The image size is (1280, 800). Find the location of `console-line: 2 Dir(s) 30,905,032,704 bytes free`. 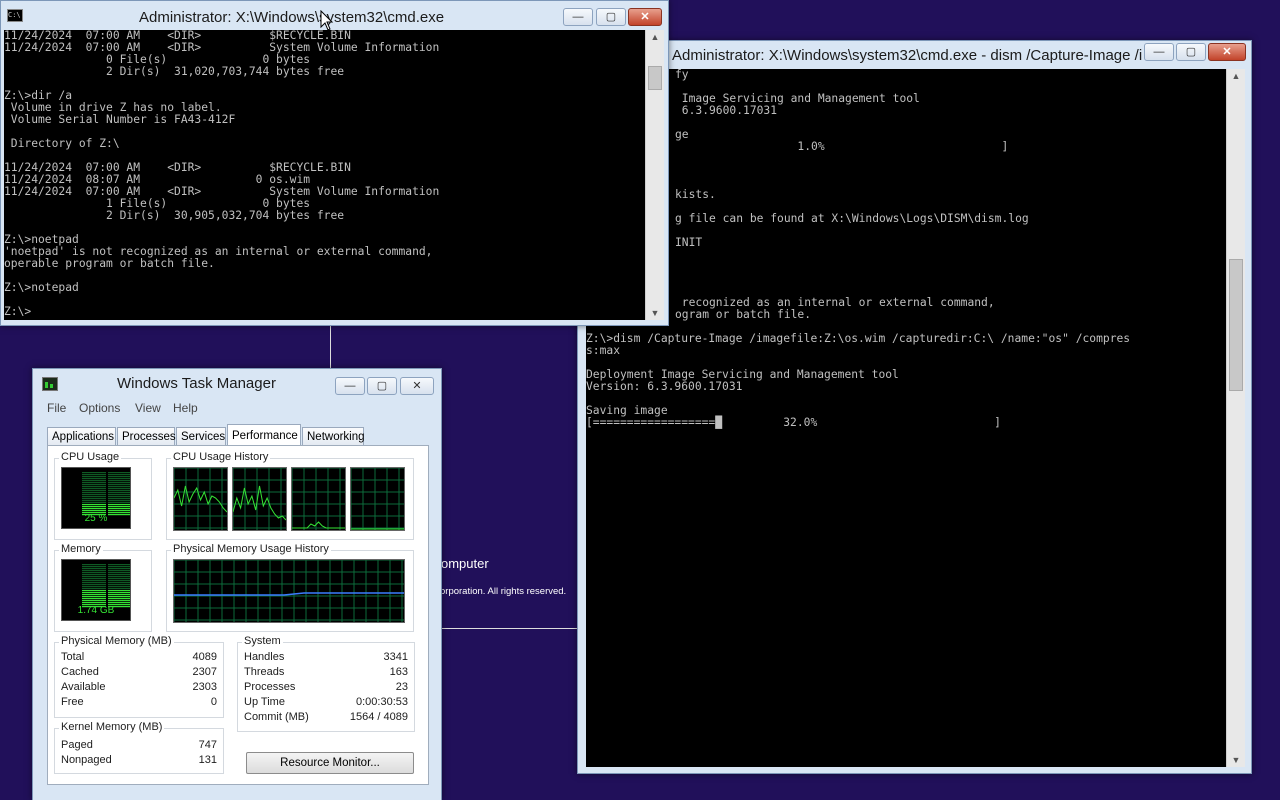

console-line: 2 Dir(s) 30,905,032,704 bytes free is located at coordinates (174, 215).